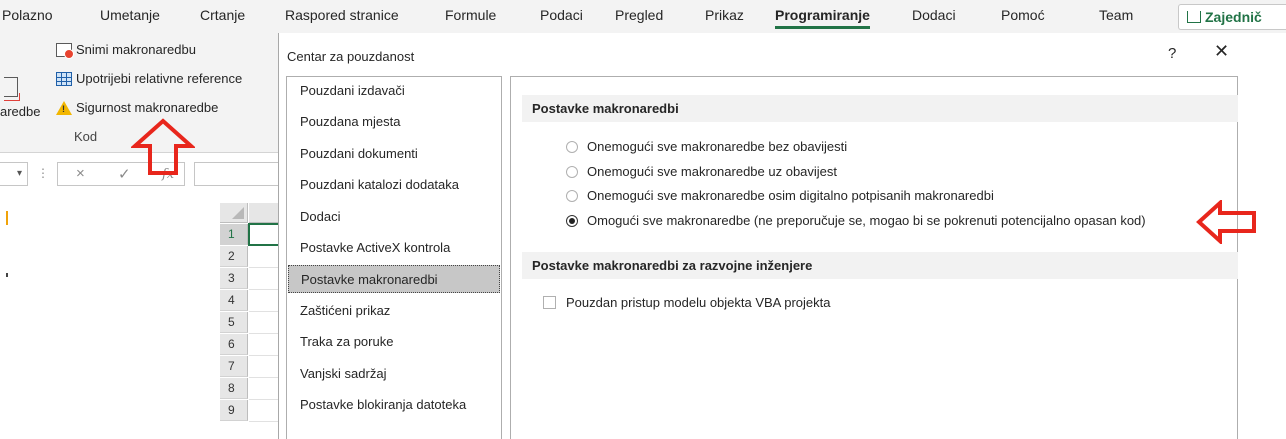 Image resolution: width=1286 pixels, height=439 pixels. Describe the element at coordinates (1275, 257) in the screenshot. I see `dialog-edge` at that location.